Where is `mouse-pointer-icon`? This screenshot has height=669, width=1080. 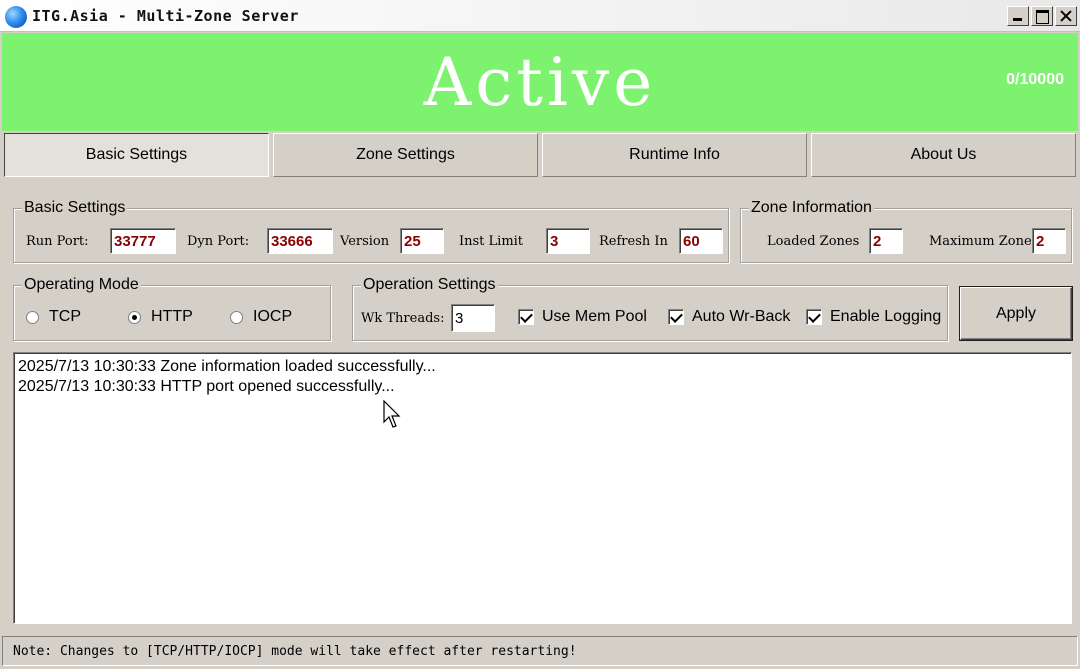 mouse-pointer-icon is located at coordinates (392, 414).